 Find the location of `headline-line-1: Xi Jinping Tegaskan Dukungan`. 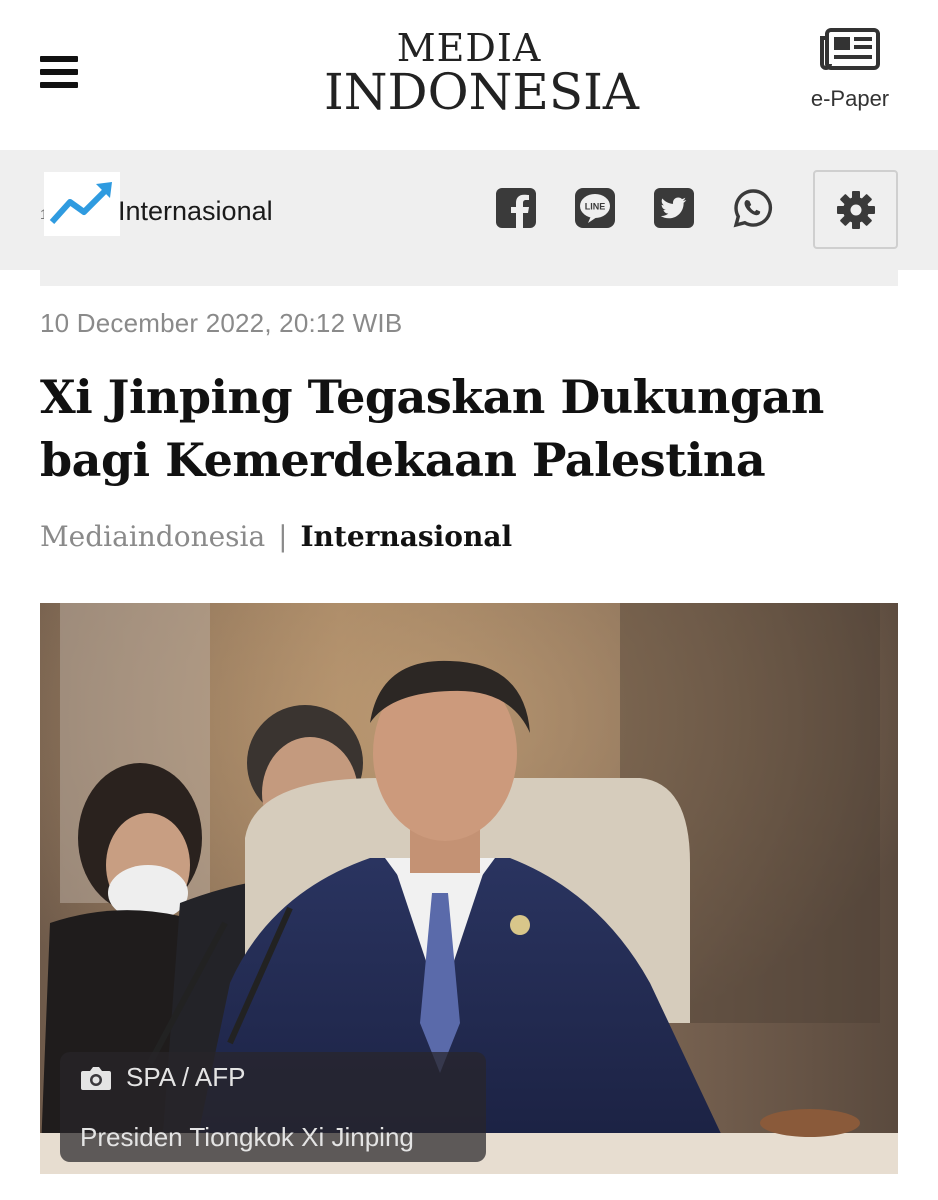

headline-line-1: Xi Jinping Tegaskan Dukungan is located at coordinates (432, 397).